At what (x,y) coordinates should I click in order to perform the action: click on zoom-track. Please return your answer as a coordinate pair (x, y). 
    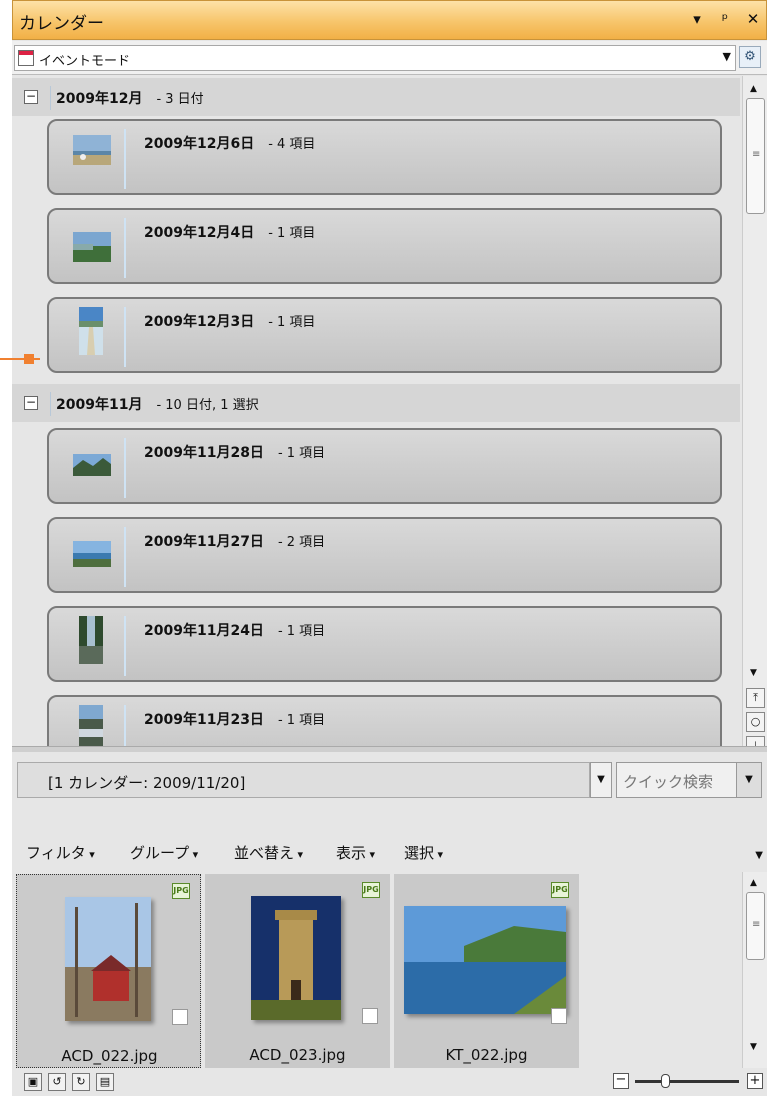
    Looking at the image, I should click on (687, 1081).